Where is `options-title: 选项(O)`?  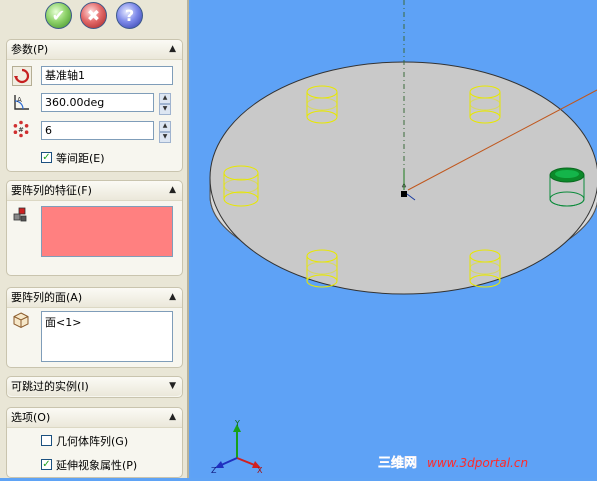 options-title: 选项(O) is located at coordinates (31, 417).